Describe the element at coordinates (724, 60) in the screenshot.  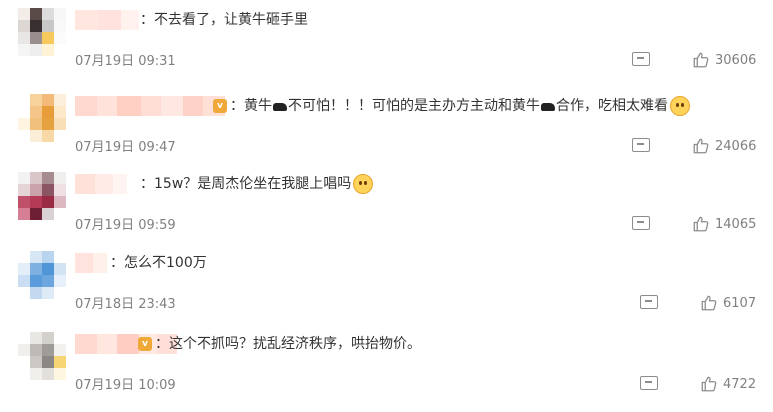
I see `like-button: 30606` at that location.